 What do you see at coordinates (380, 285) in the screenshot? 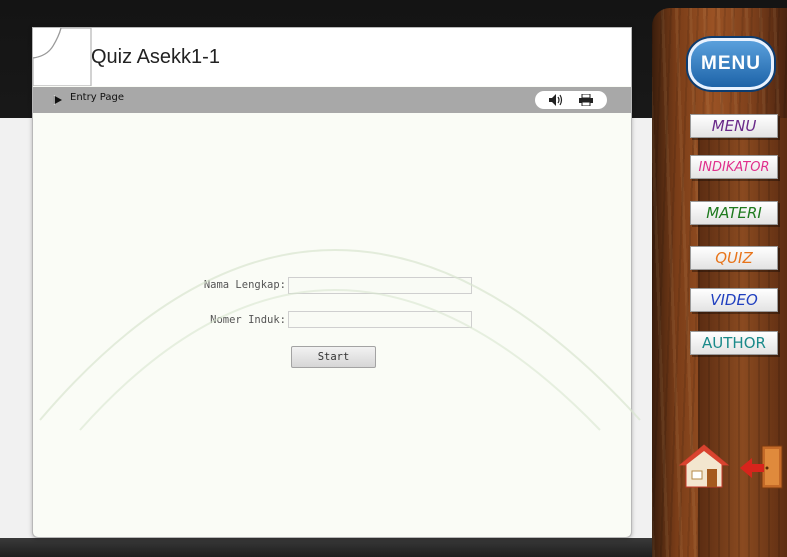
I see `full-name-field` at bounding box center [380, 285].